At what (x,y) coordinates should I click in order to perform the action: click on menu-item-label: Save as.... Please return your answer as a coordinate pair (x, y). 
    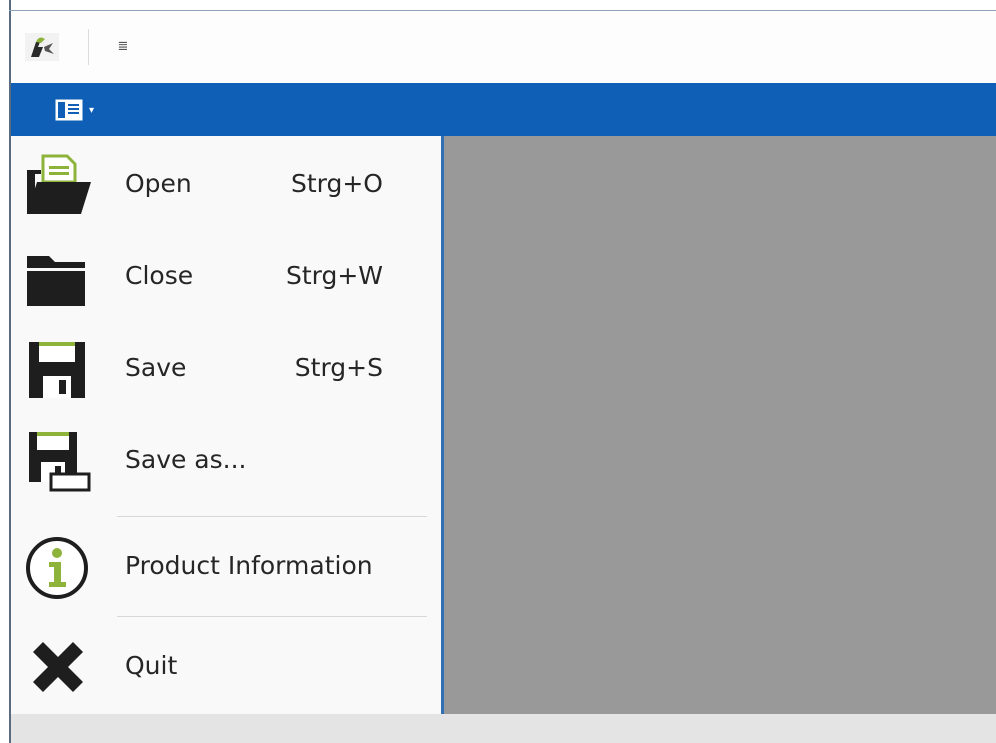
    Looking at the image, I should click on (186, 459).